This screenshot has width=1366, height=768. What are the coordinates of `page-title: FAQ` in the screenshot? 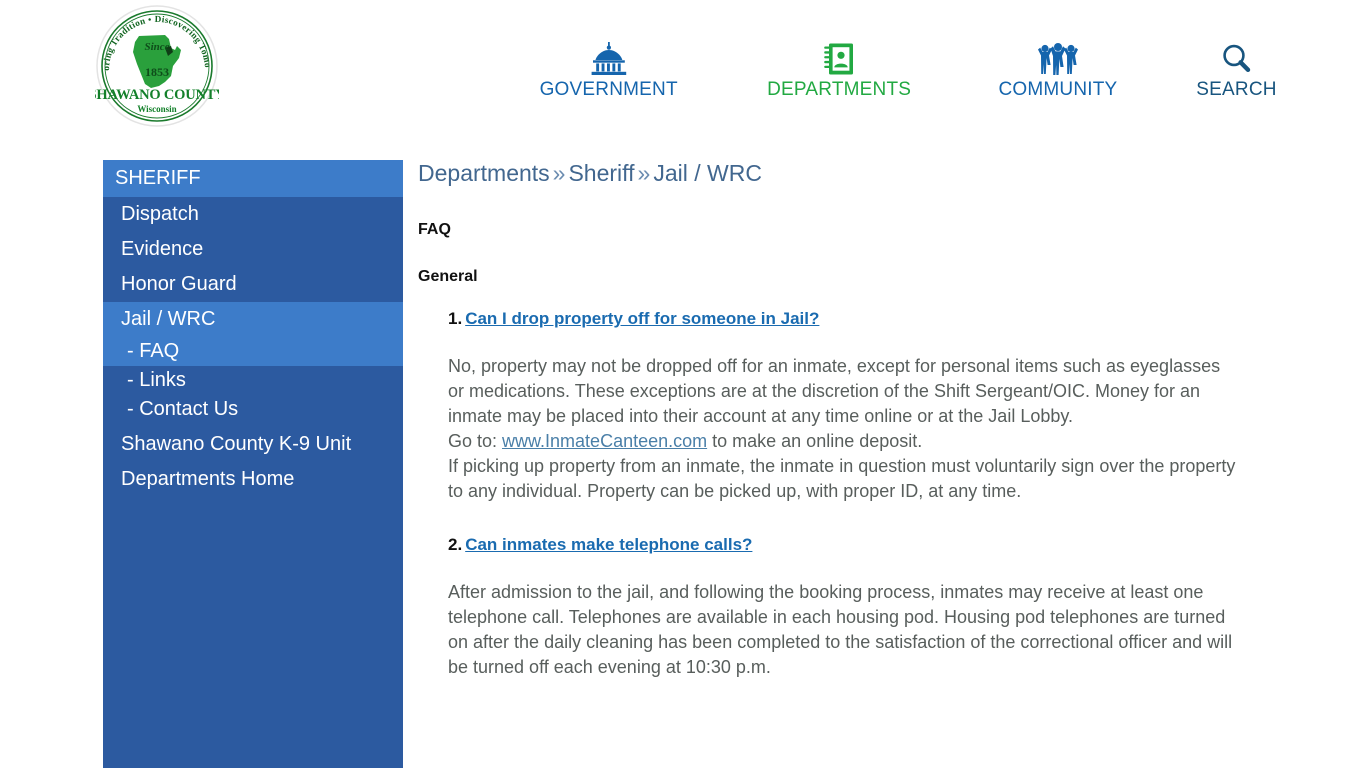 It's located at (434, 229).